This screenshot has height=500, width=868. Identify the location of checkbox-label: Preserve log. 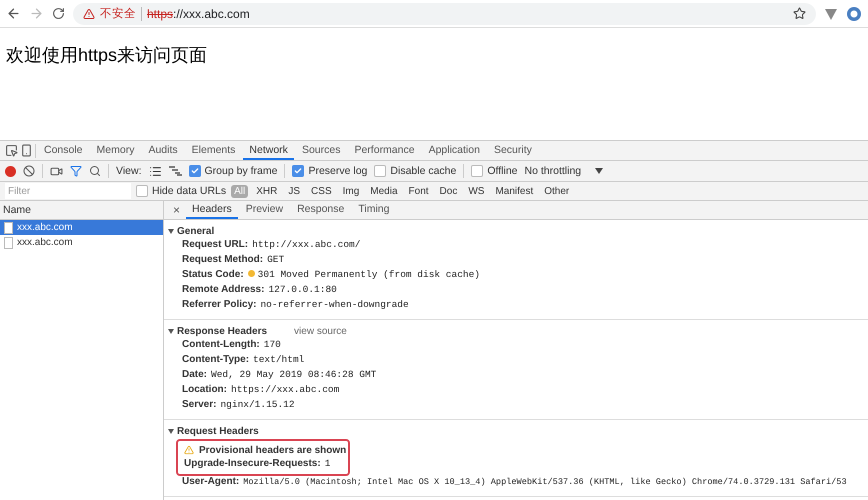
(338, 171).